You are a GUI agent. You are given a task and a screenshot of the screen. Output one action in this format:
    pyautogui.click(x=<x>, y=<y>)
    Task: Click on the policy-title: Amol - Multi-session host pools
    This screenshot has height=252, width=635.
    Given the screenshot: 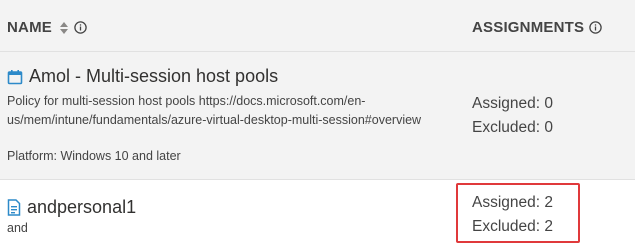 What is the action you would take?
    pyautogui.click(x=154, y=76)
    